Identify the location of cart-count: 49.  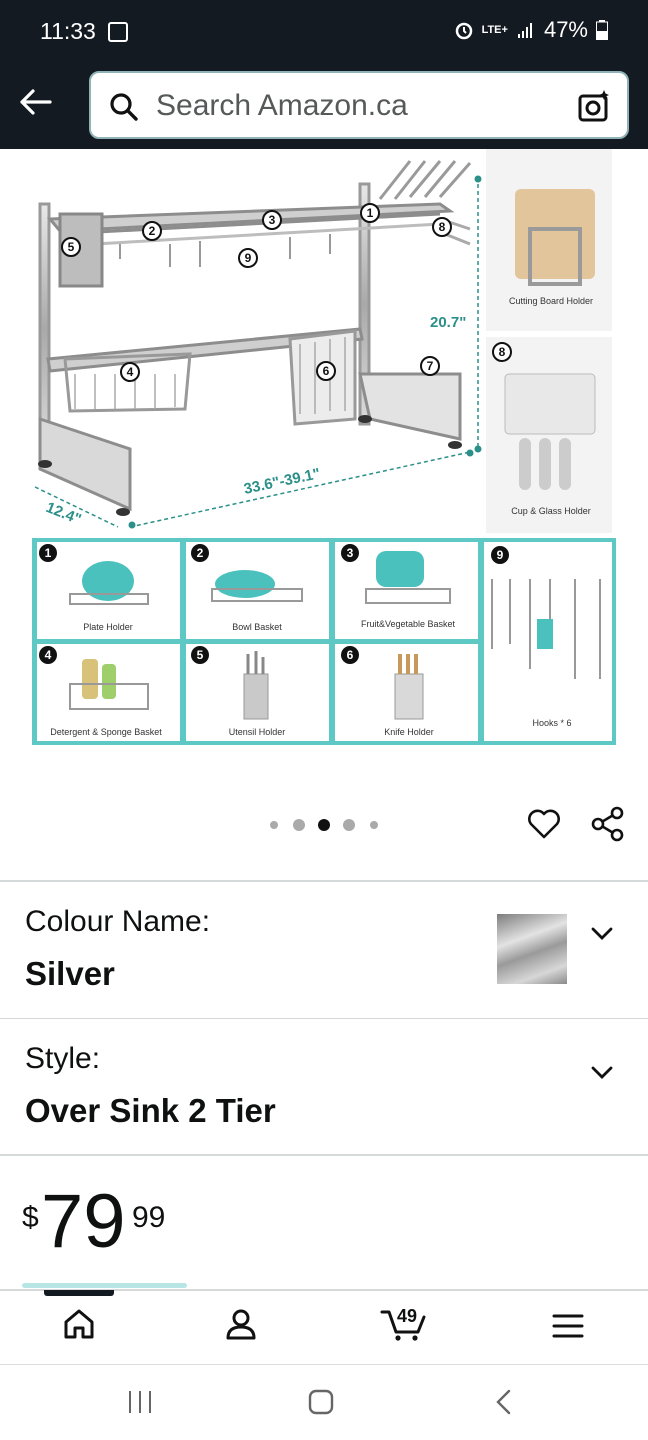
(407, 1316).